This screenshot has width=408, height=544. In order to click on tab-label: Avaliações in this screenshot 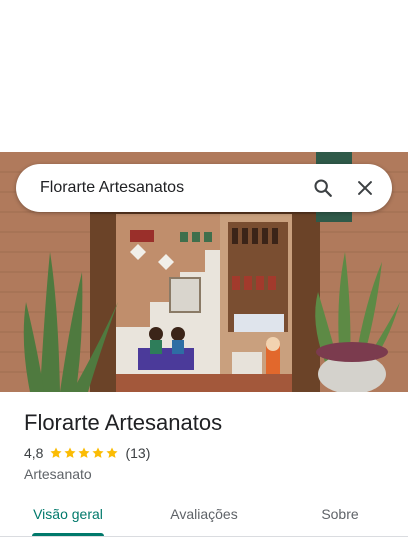, I will do `click(204, 514)`.